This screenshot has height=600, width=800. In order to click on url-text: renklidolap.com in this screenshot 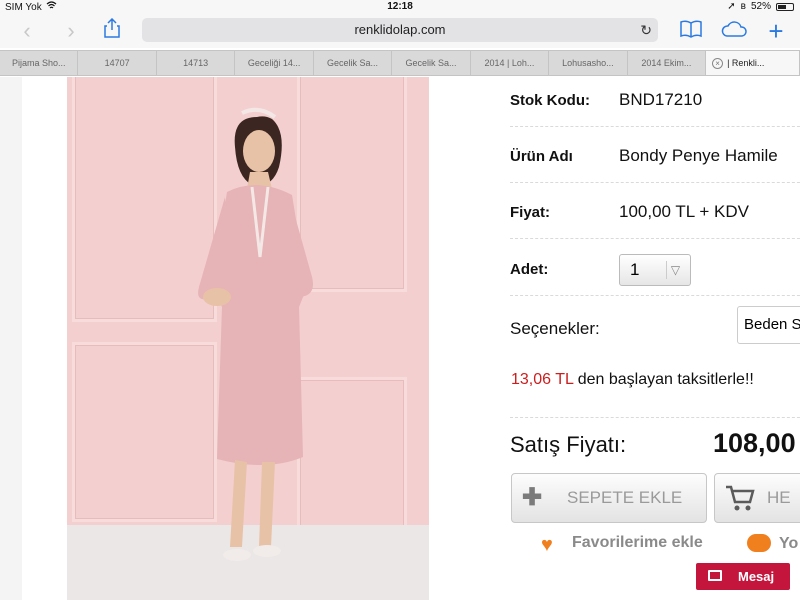, I will do `click(400, 29)`.